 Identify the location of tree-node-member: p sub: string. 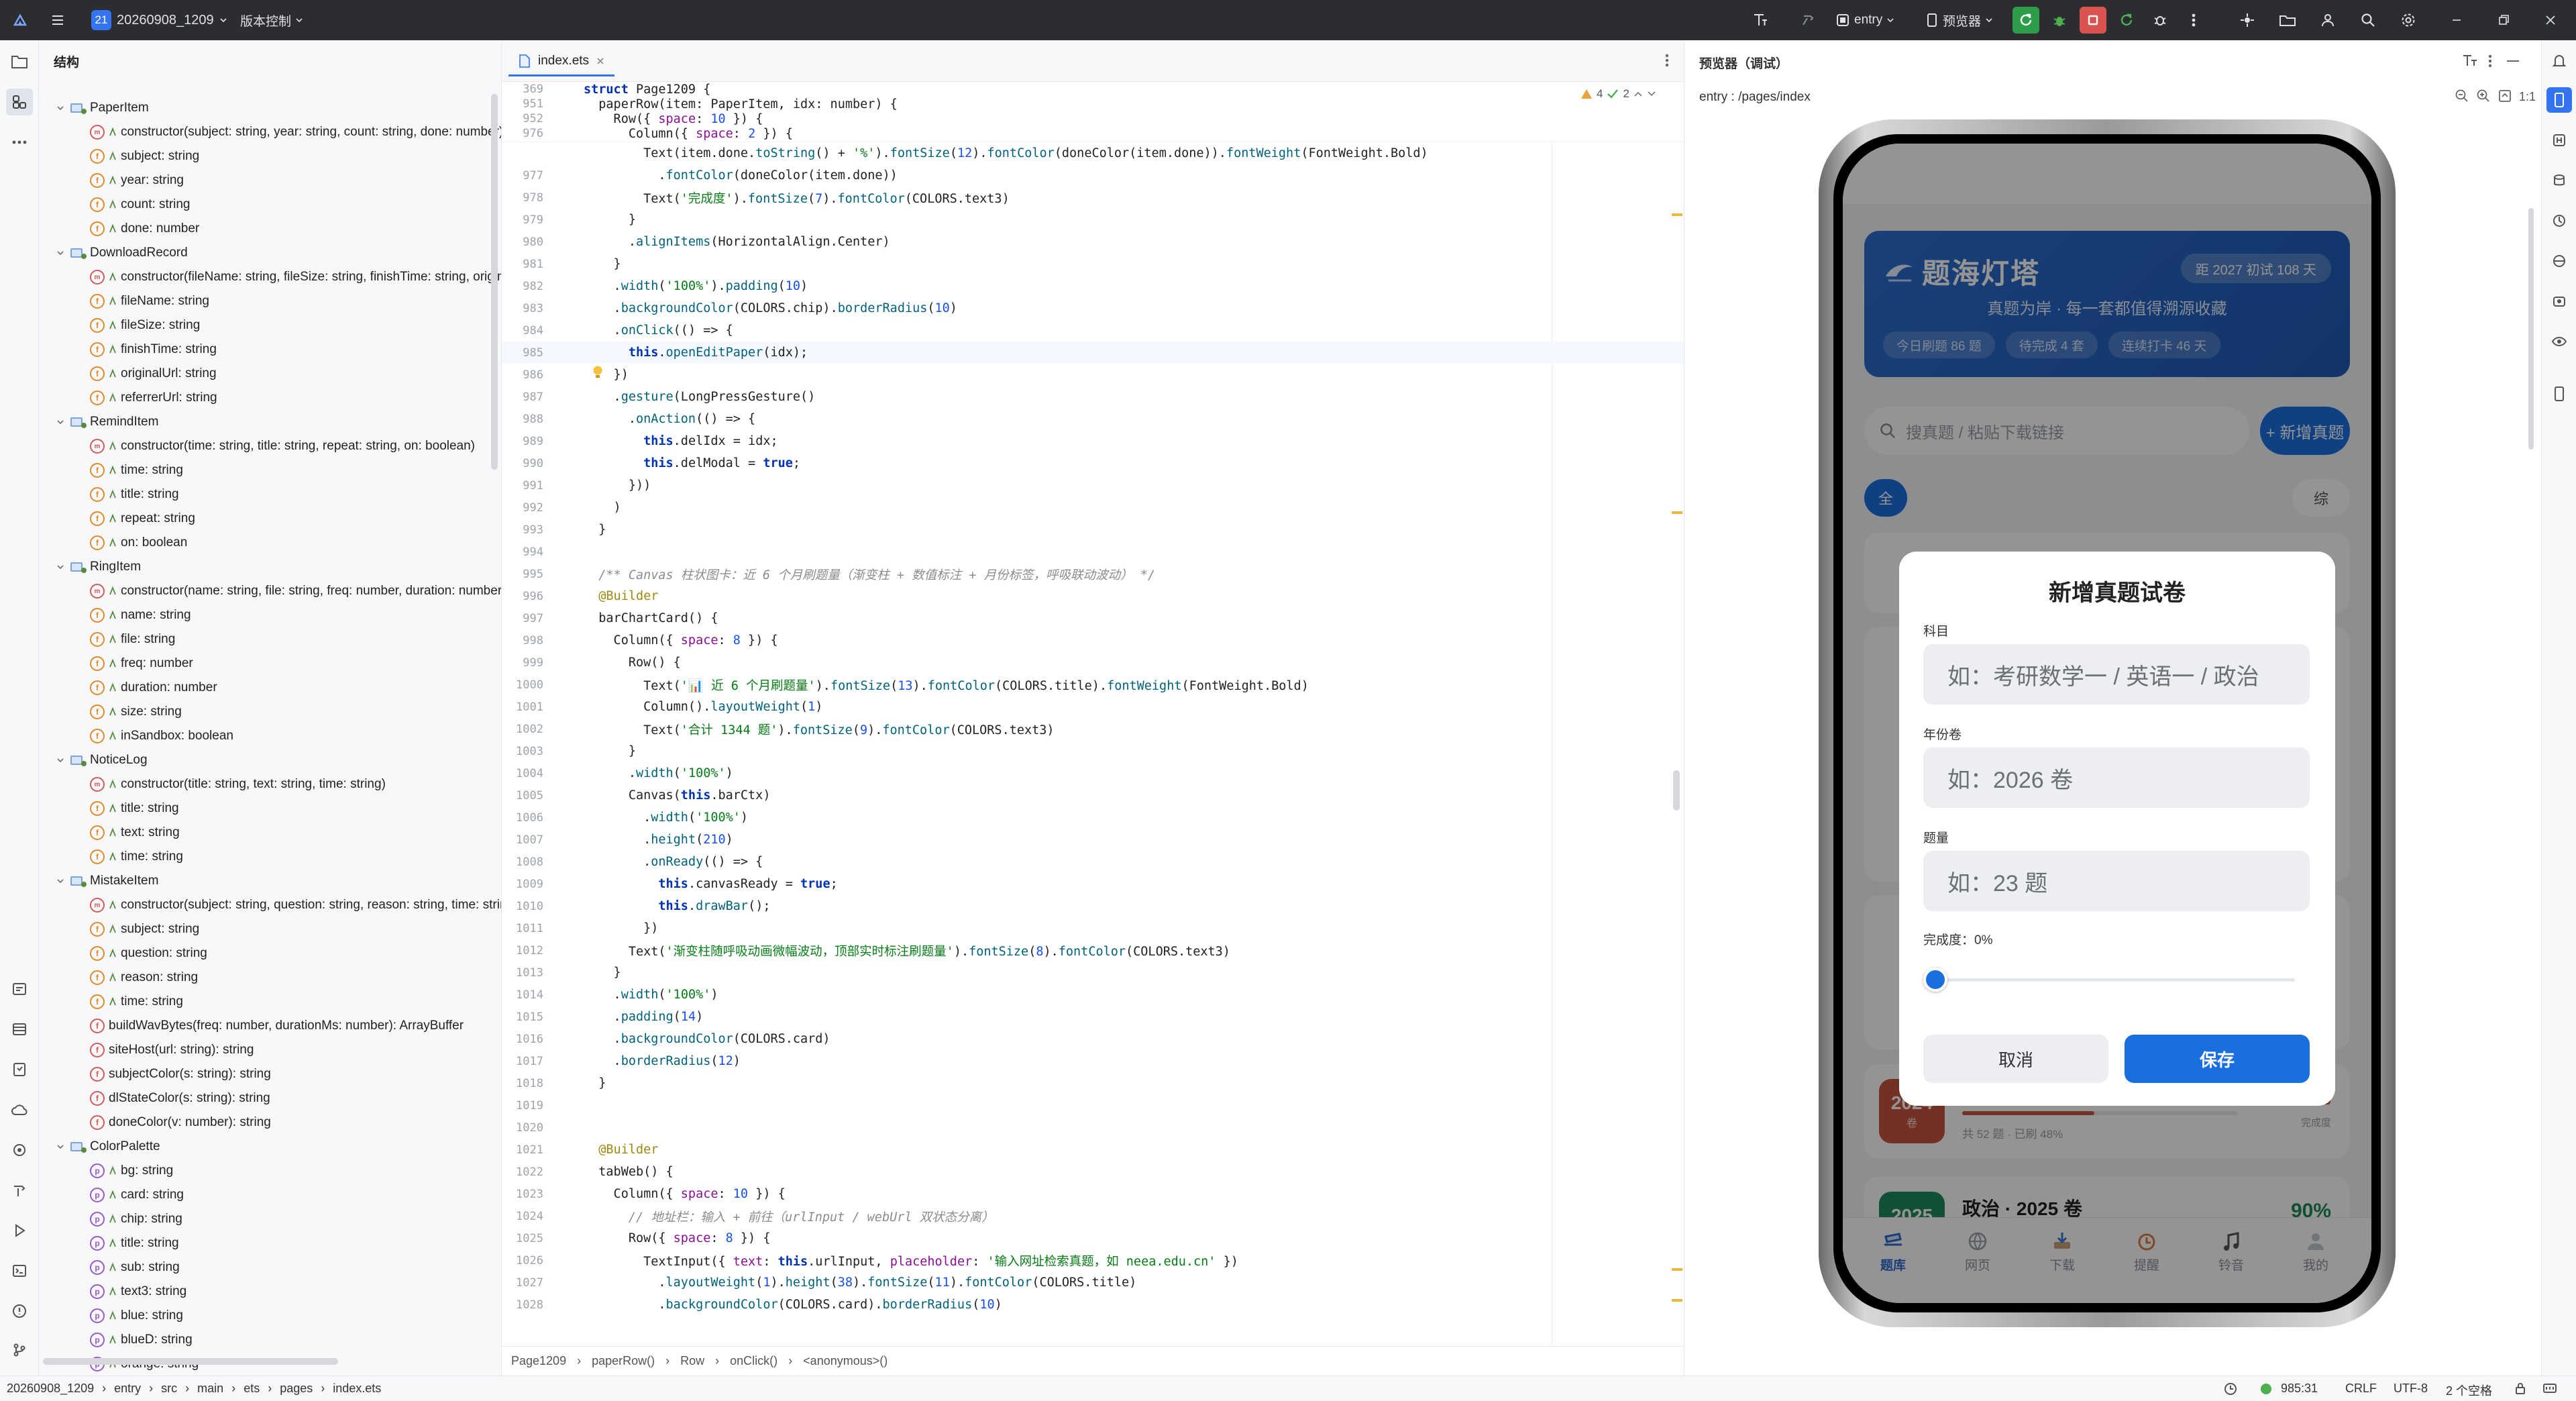
(135, 1267).